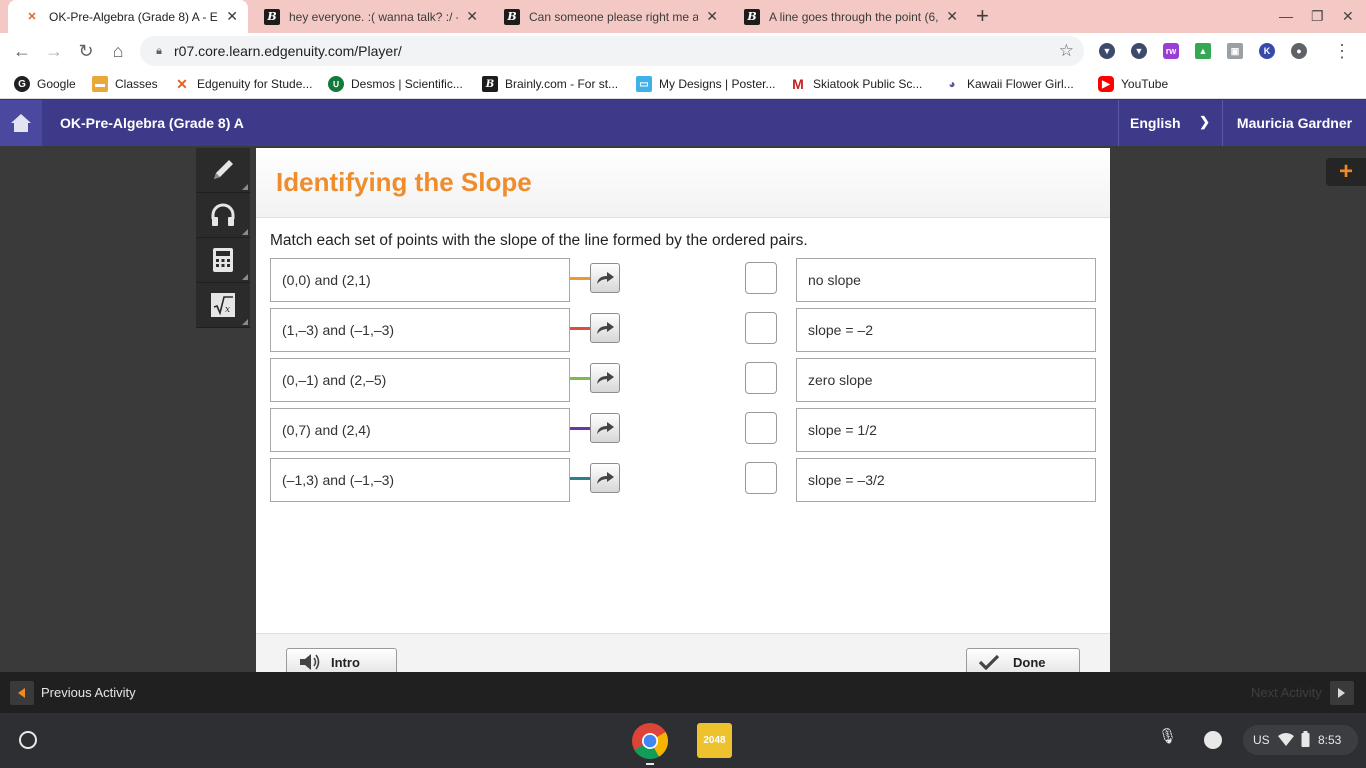 This screenshot has width=1366, height=768. What do you see at coordinates (1294, 123) in the screenshot?
I see `user-name: Mauricia Gardner` at bounding box center [1294, 123].